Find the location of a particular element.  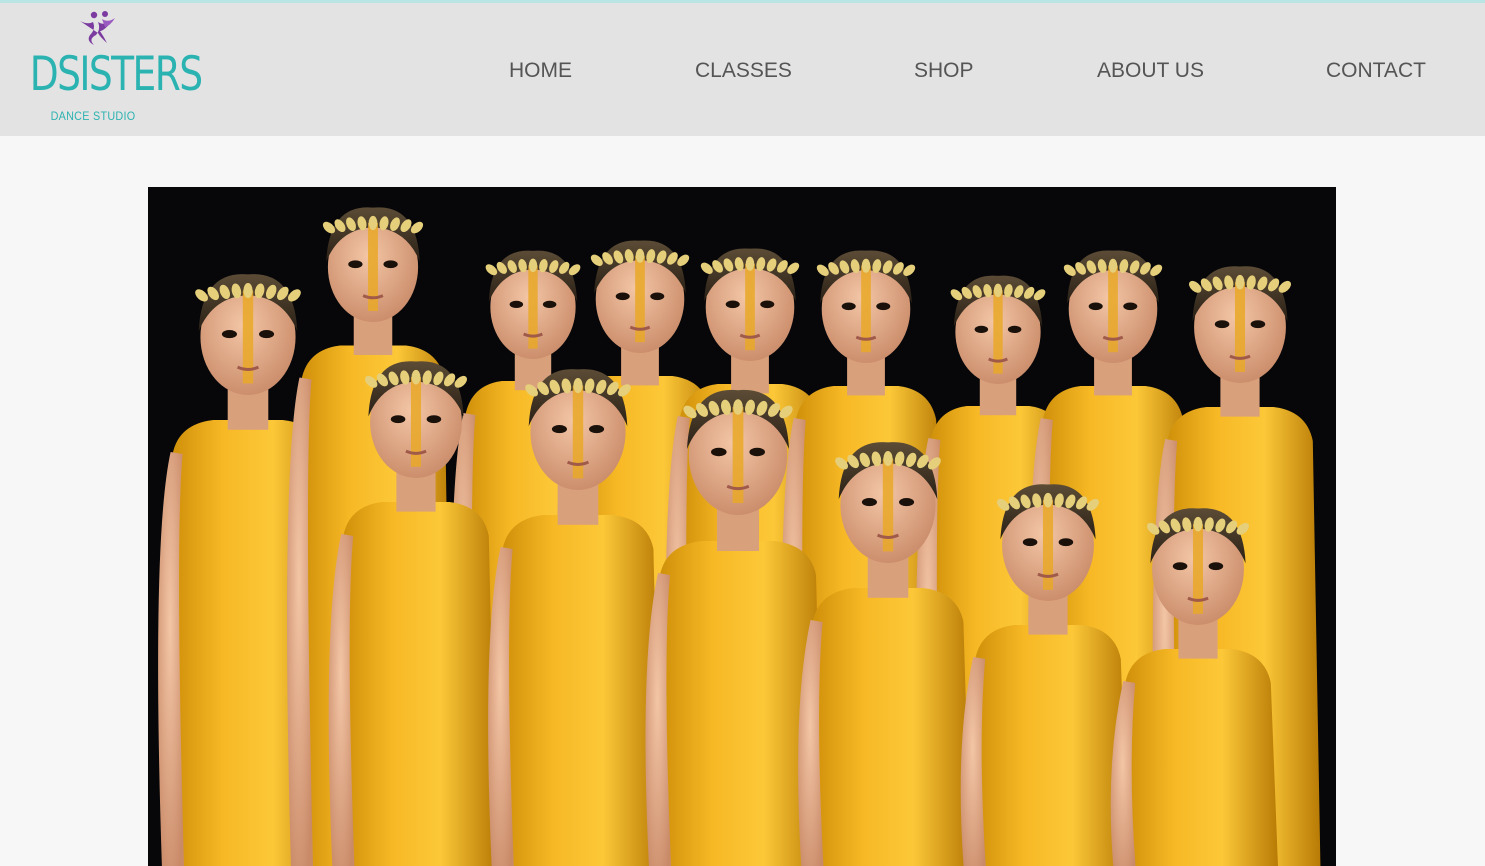

dancers-logo-icon is located at coordinates (97, 28).